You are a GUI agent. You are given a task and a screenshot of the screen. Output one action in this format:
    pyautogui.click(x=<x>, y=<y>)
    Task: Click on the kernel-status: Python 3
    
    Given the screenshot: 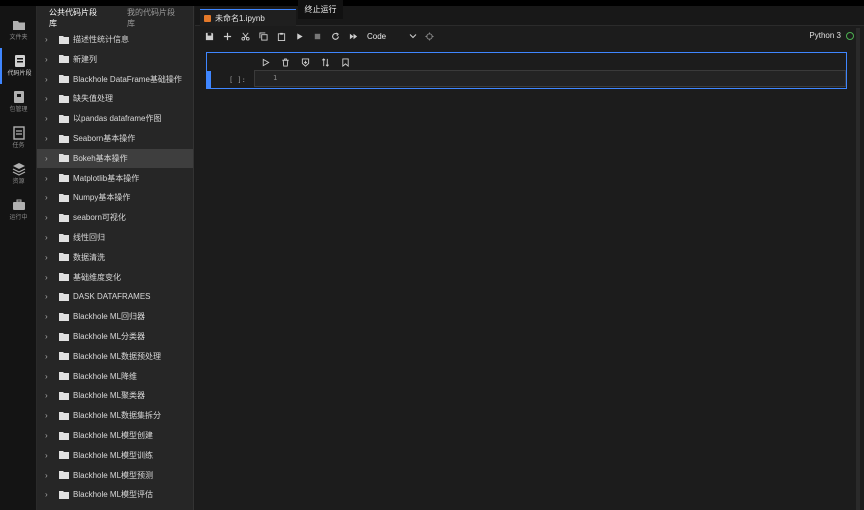 What is the action you would take?
    pyautogui.click(x=831, y=35)
    